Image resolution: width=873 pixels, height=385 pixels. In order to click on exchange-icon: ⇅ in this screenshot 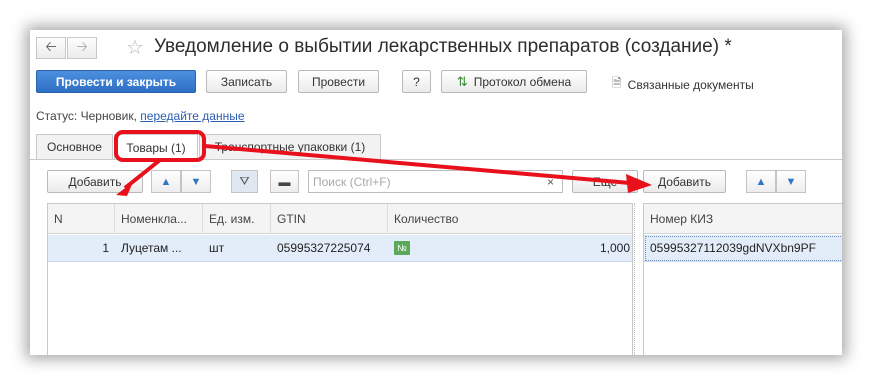, I will do `click(462, 81)`.